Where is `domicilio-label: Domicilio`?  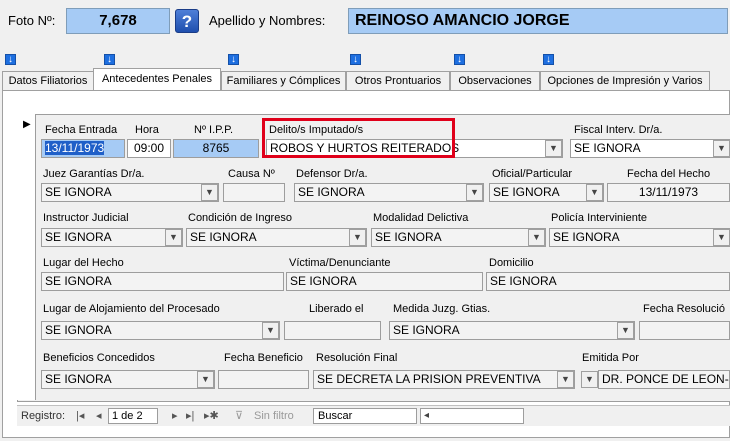
domicilio-label: Domicilio is located at coordinates (511, 263).